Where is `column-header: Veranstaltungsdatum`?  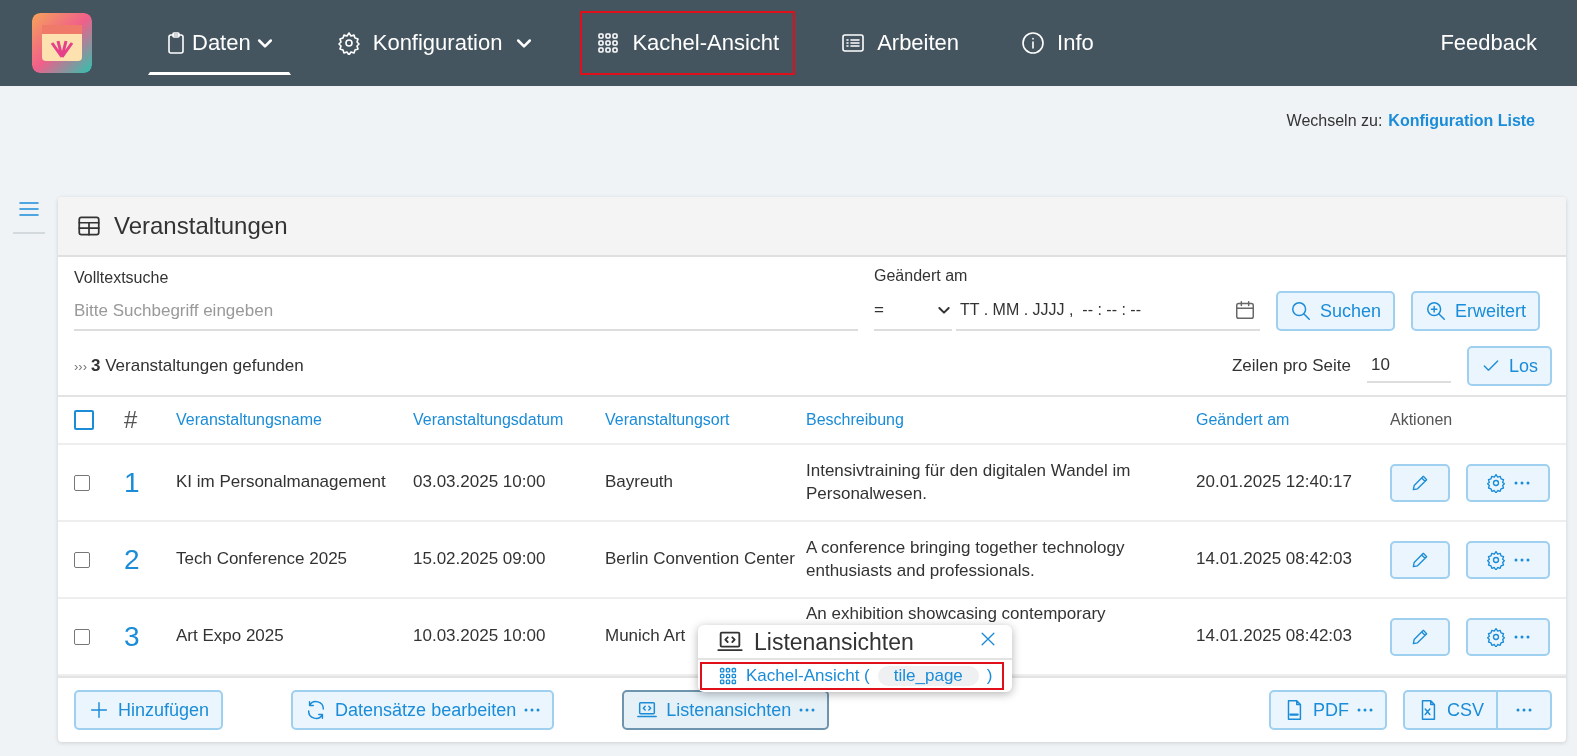
column-header: Veranstaltungsdatum is located at coordinates (509, 420).